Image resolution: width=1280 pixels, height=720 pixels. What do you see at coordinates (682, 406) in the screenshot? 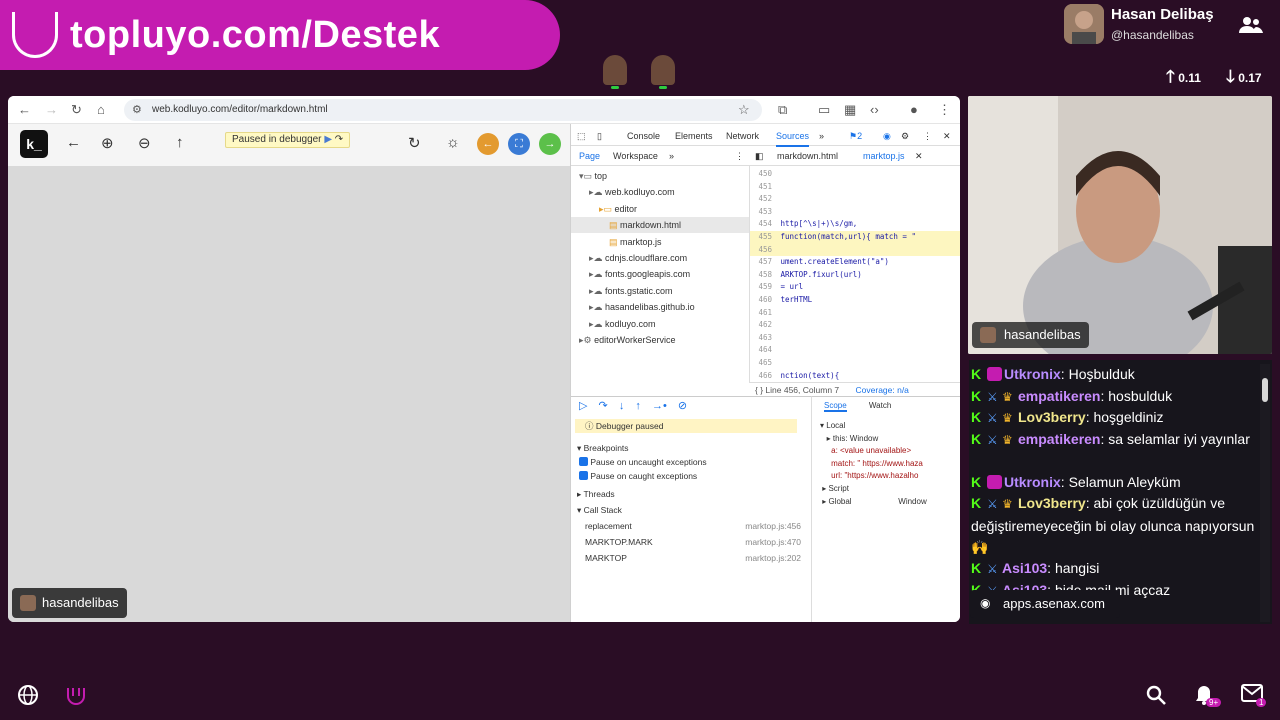
I see `deactivate-breakpoints-icon: ⊘` at bounding box center [682, 406].